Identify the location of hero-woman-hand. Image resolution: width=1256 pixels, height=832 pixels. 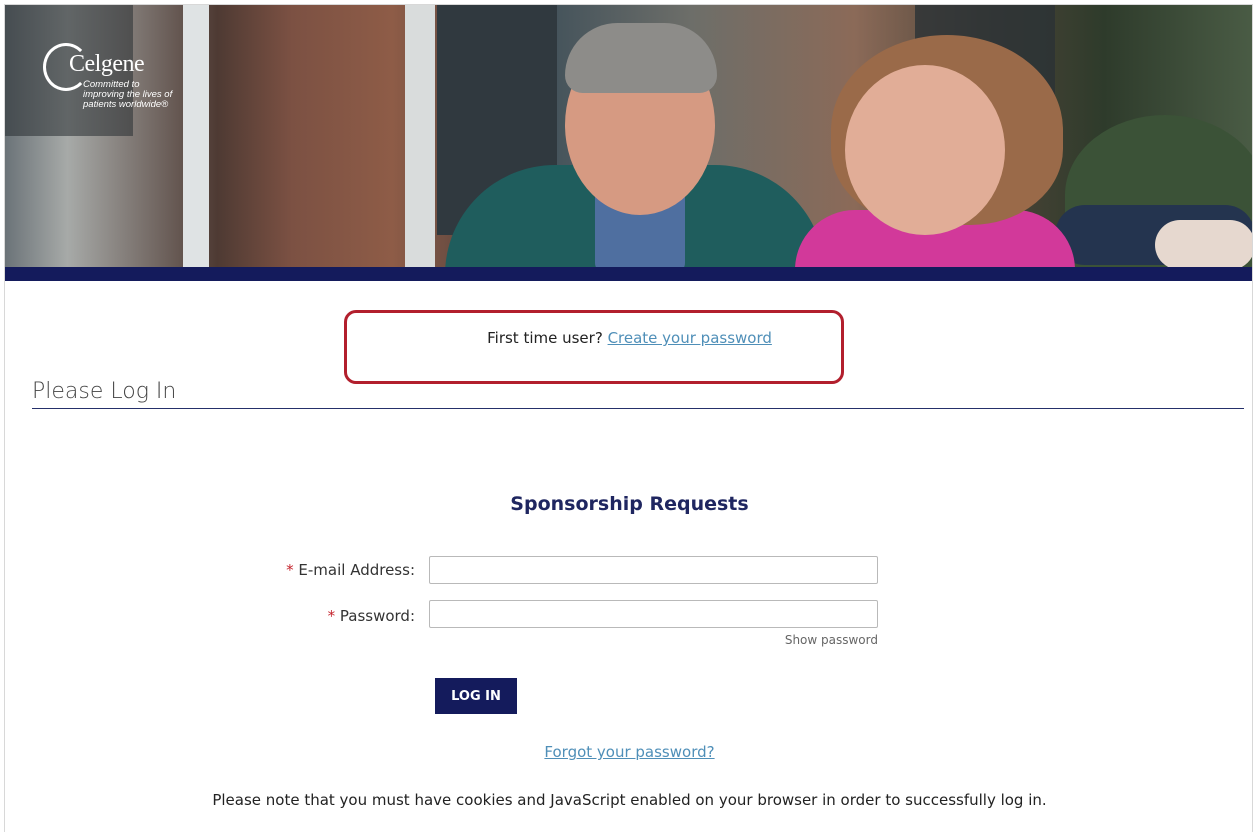
(1203, 243).